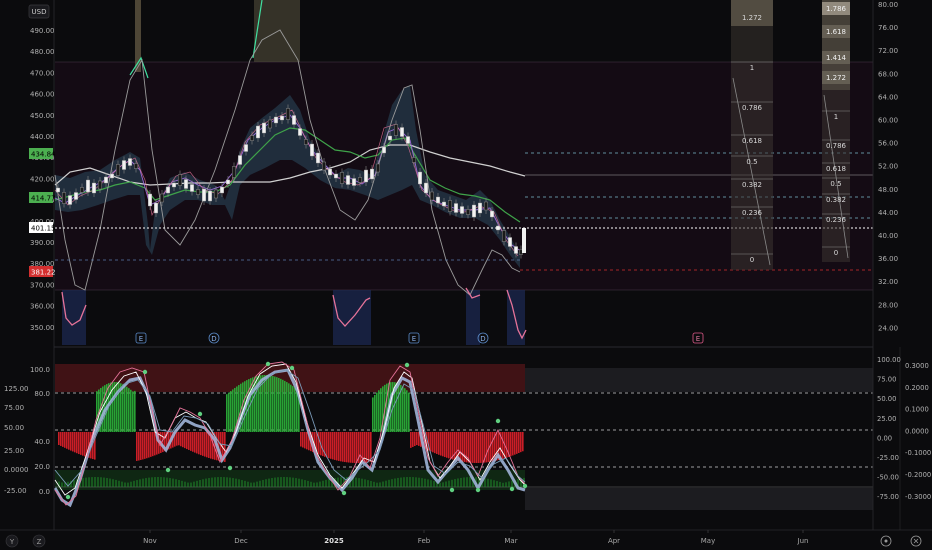 The width and height of the screenshot is (932, 550). Describe the element at coordinates (836, 220) in the screenshot. I see `fib-level-label: 0.236` at that location.